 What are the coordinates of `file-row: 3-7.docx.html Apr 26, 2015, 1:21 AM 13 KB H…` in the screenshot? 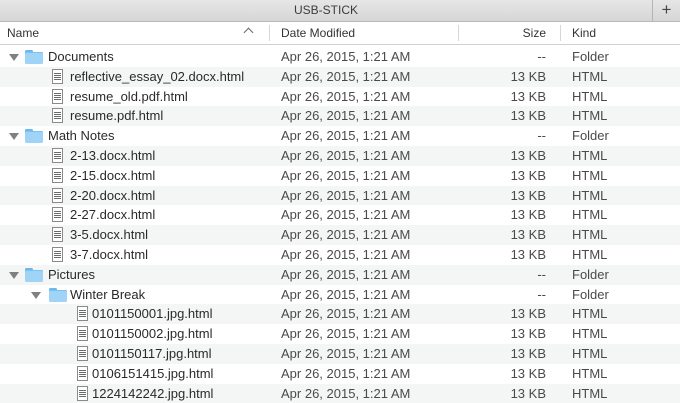 It's located at (340, 255).